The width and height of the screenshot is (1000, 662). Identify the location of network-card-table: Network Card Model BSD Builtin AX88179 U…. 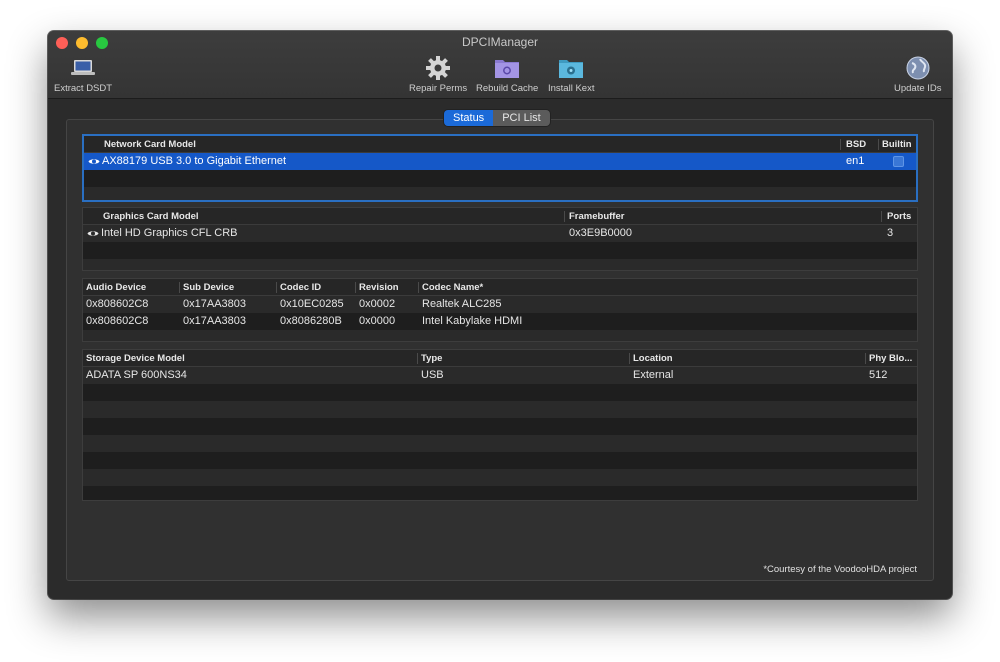
(500, 168).